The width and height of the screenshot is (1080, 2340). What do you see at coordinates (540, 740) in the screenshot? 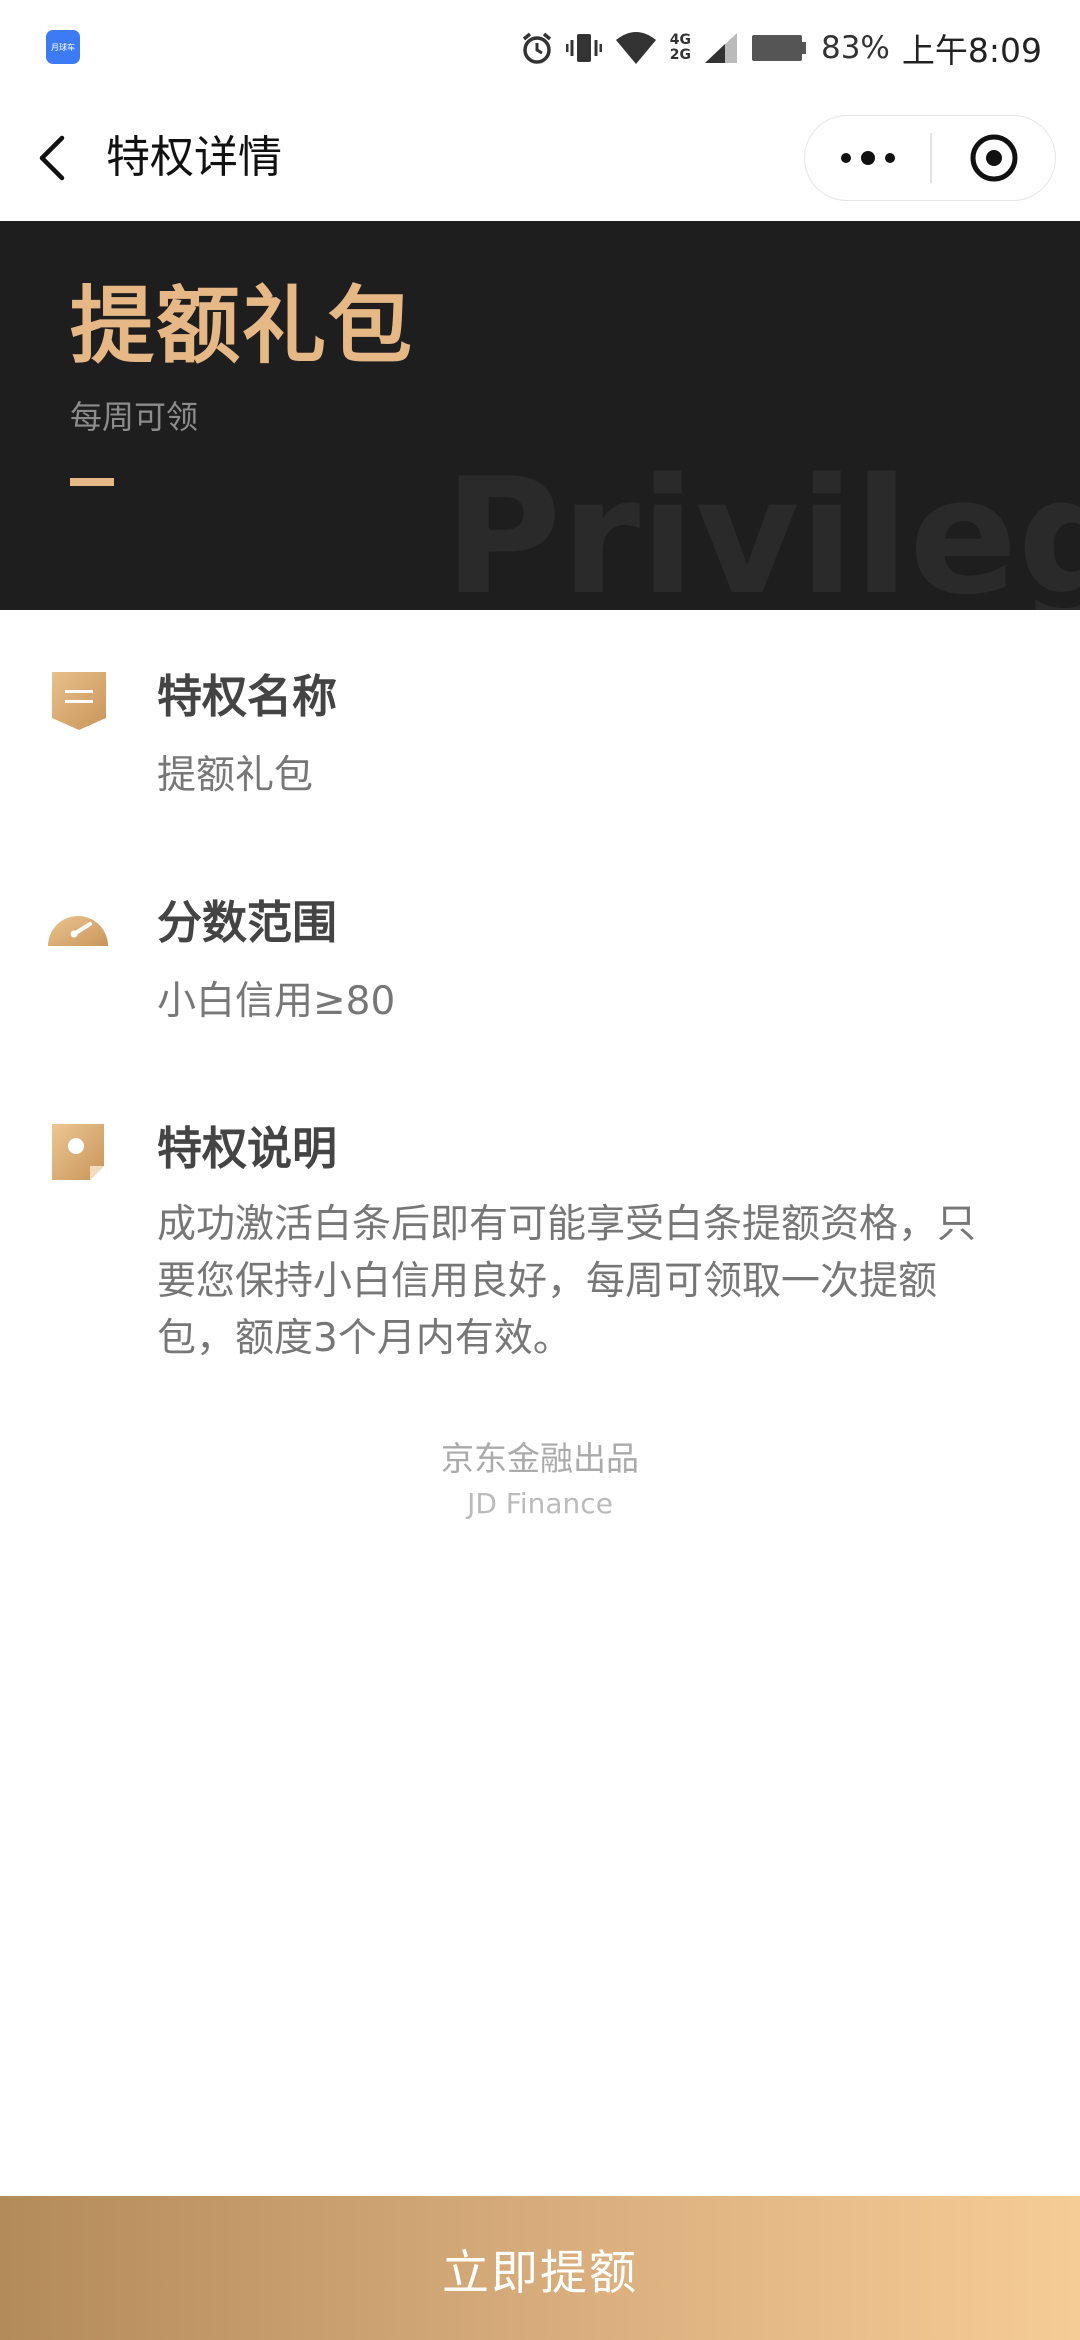
I see `section-privilege-name: 特权名称 提额礼包` at bounding box center [540, 740].